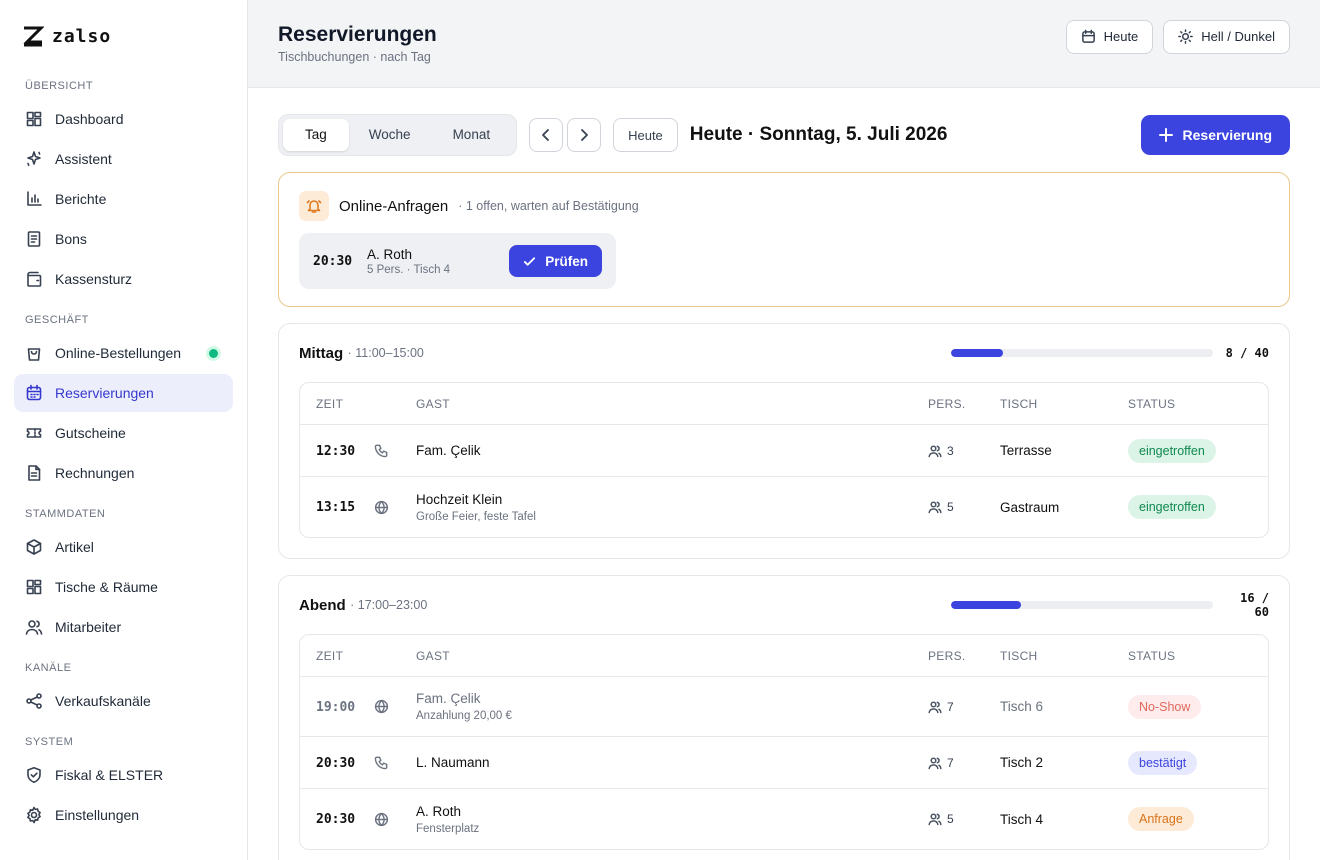 The width and height of the screenshot is (1320, 860). Describe the element at coordinates (34, 587) in the screenshot. I see `grid-icon` at that location.